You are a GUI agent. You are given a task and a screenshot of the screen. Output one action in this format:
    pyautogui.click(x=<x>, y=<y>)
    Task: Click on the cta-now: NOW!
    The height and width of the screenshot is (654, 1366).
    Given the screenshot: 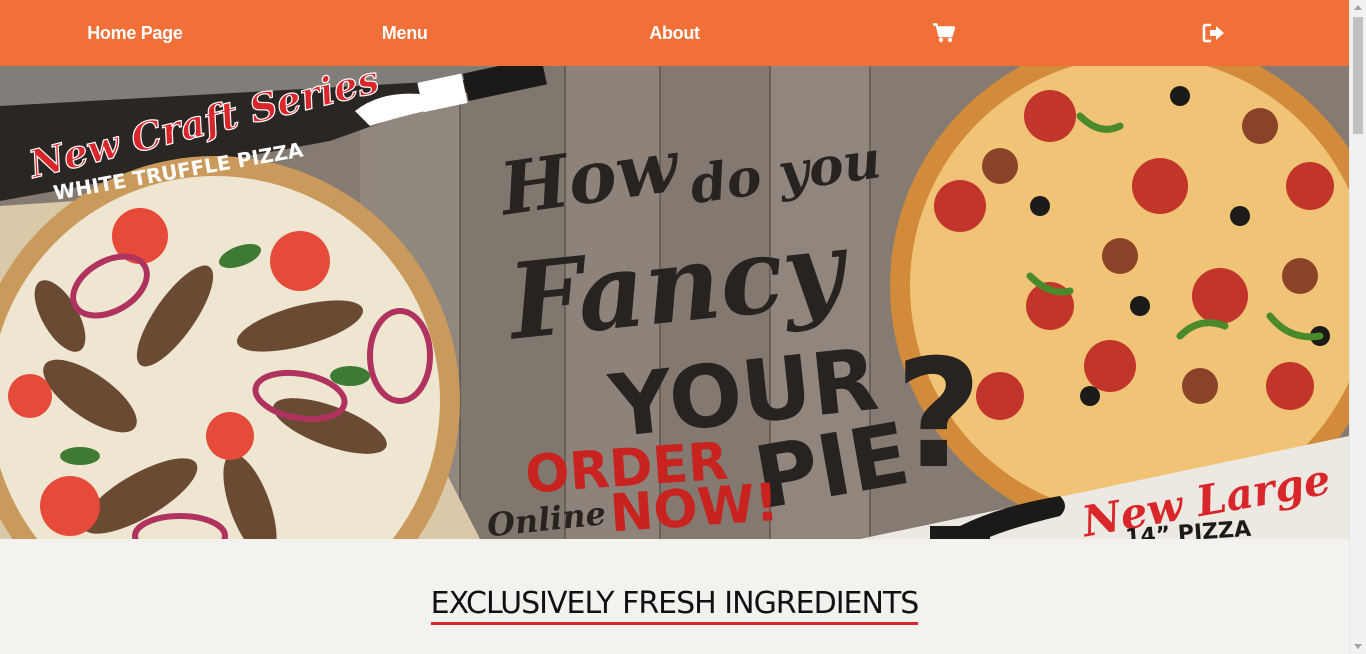 What is the action you would take?
    pyautogui.click(x=694, y=506)
    